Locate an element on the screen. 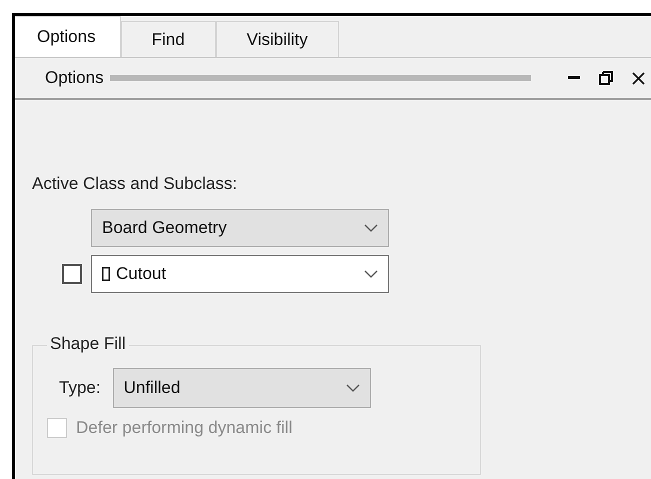  type-label: Type: is located at coordinates (80, 388).